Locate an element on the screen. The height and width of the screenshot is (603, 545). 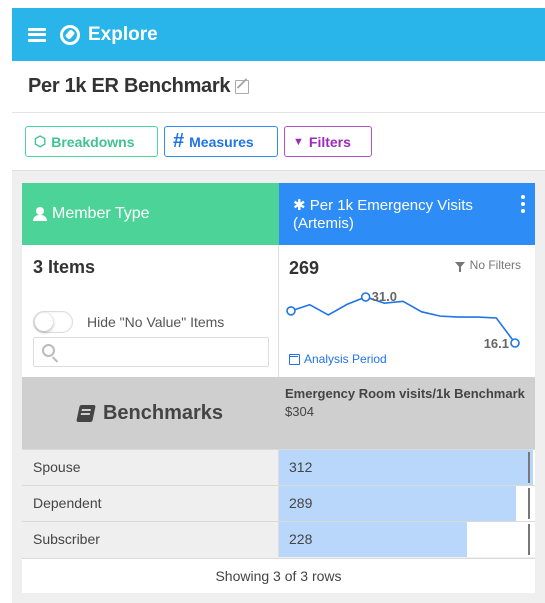
no-filters-label: No Filters is located at coordinates (495, 265).